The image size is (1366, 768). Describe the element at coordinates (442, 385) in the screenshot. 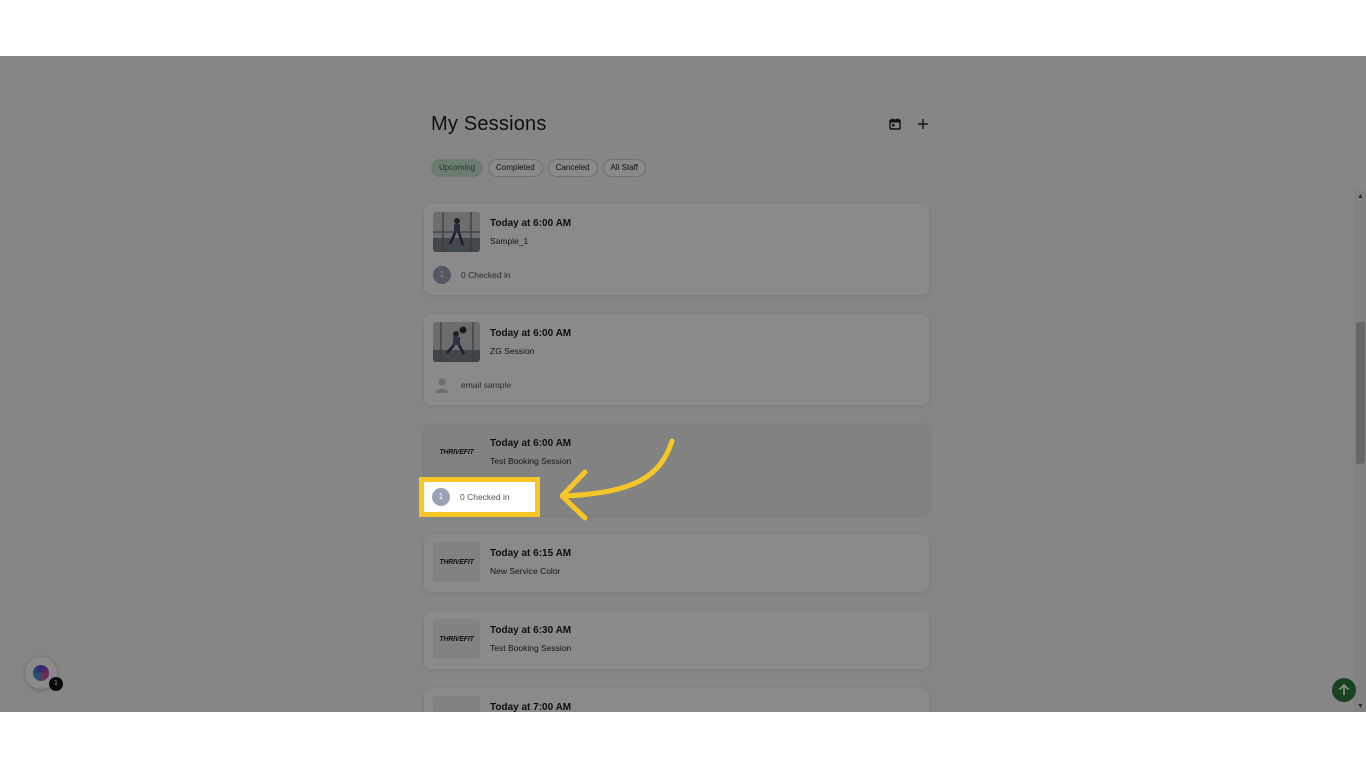

I see `user-icon` at that location.